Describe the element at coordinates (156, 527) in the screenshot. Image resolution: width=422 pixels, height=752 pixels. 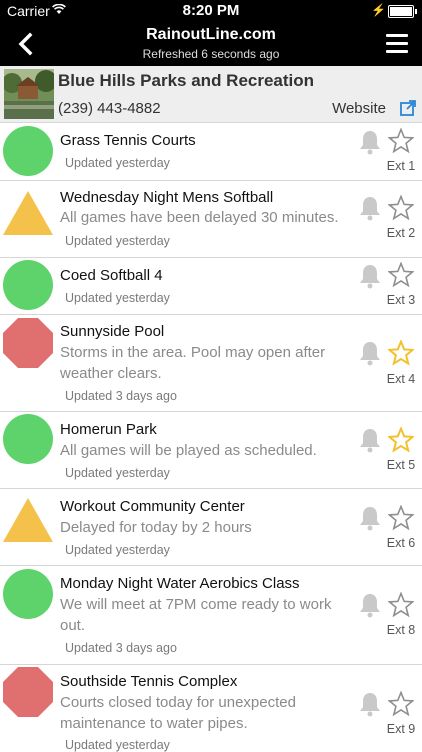
I see `facility-message: Delayed for today by 2 hours` at that location.